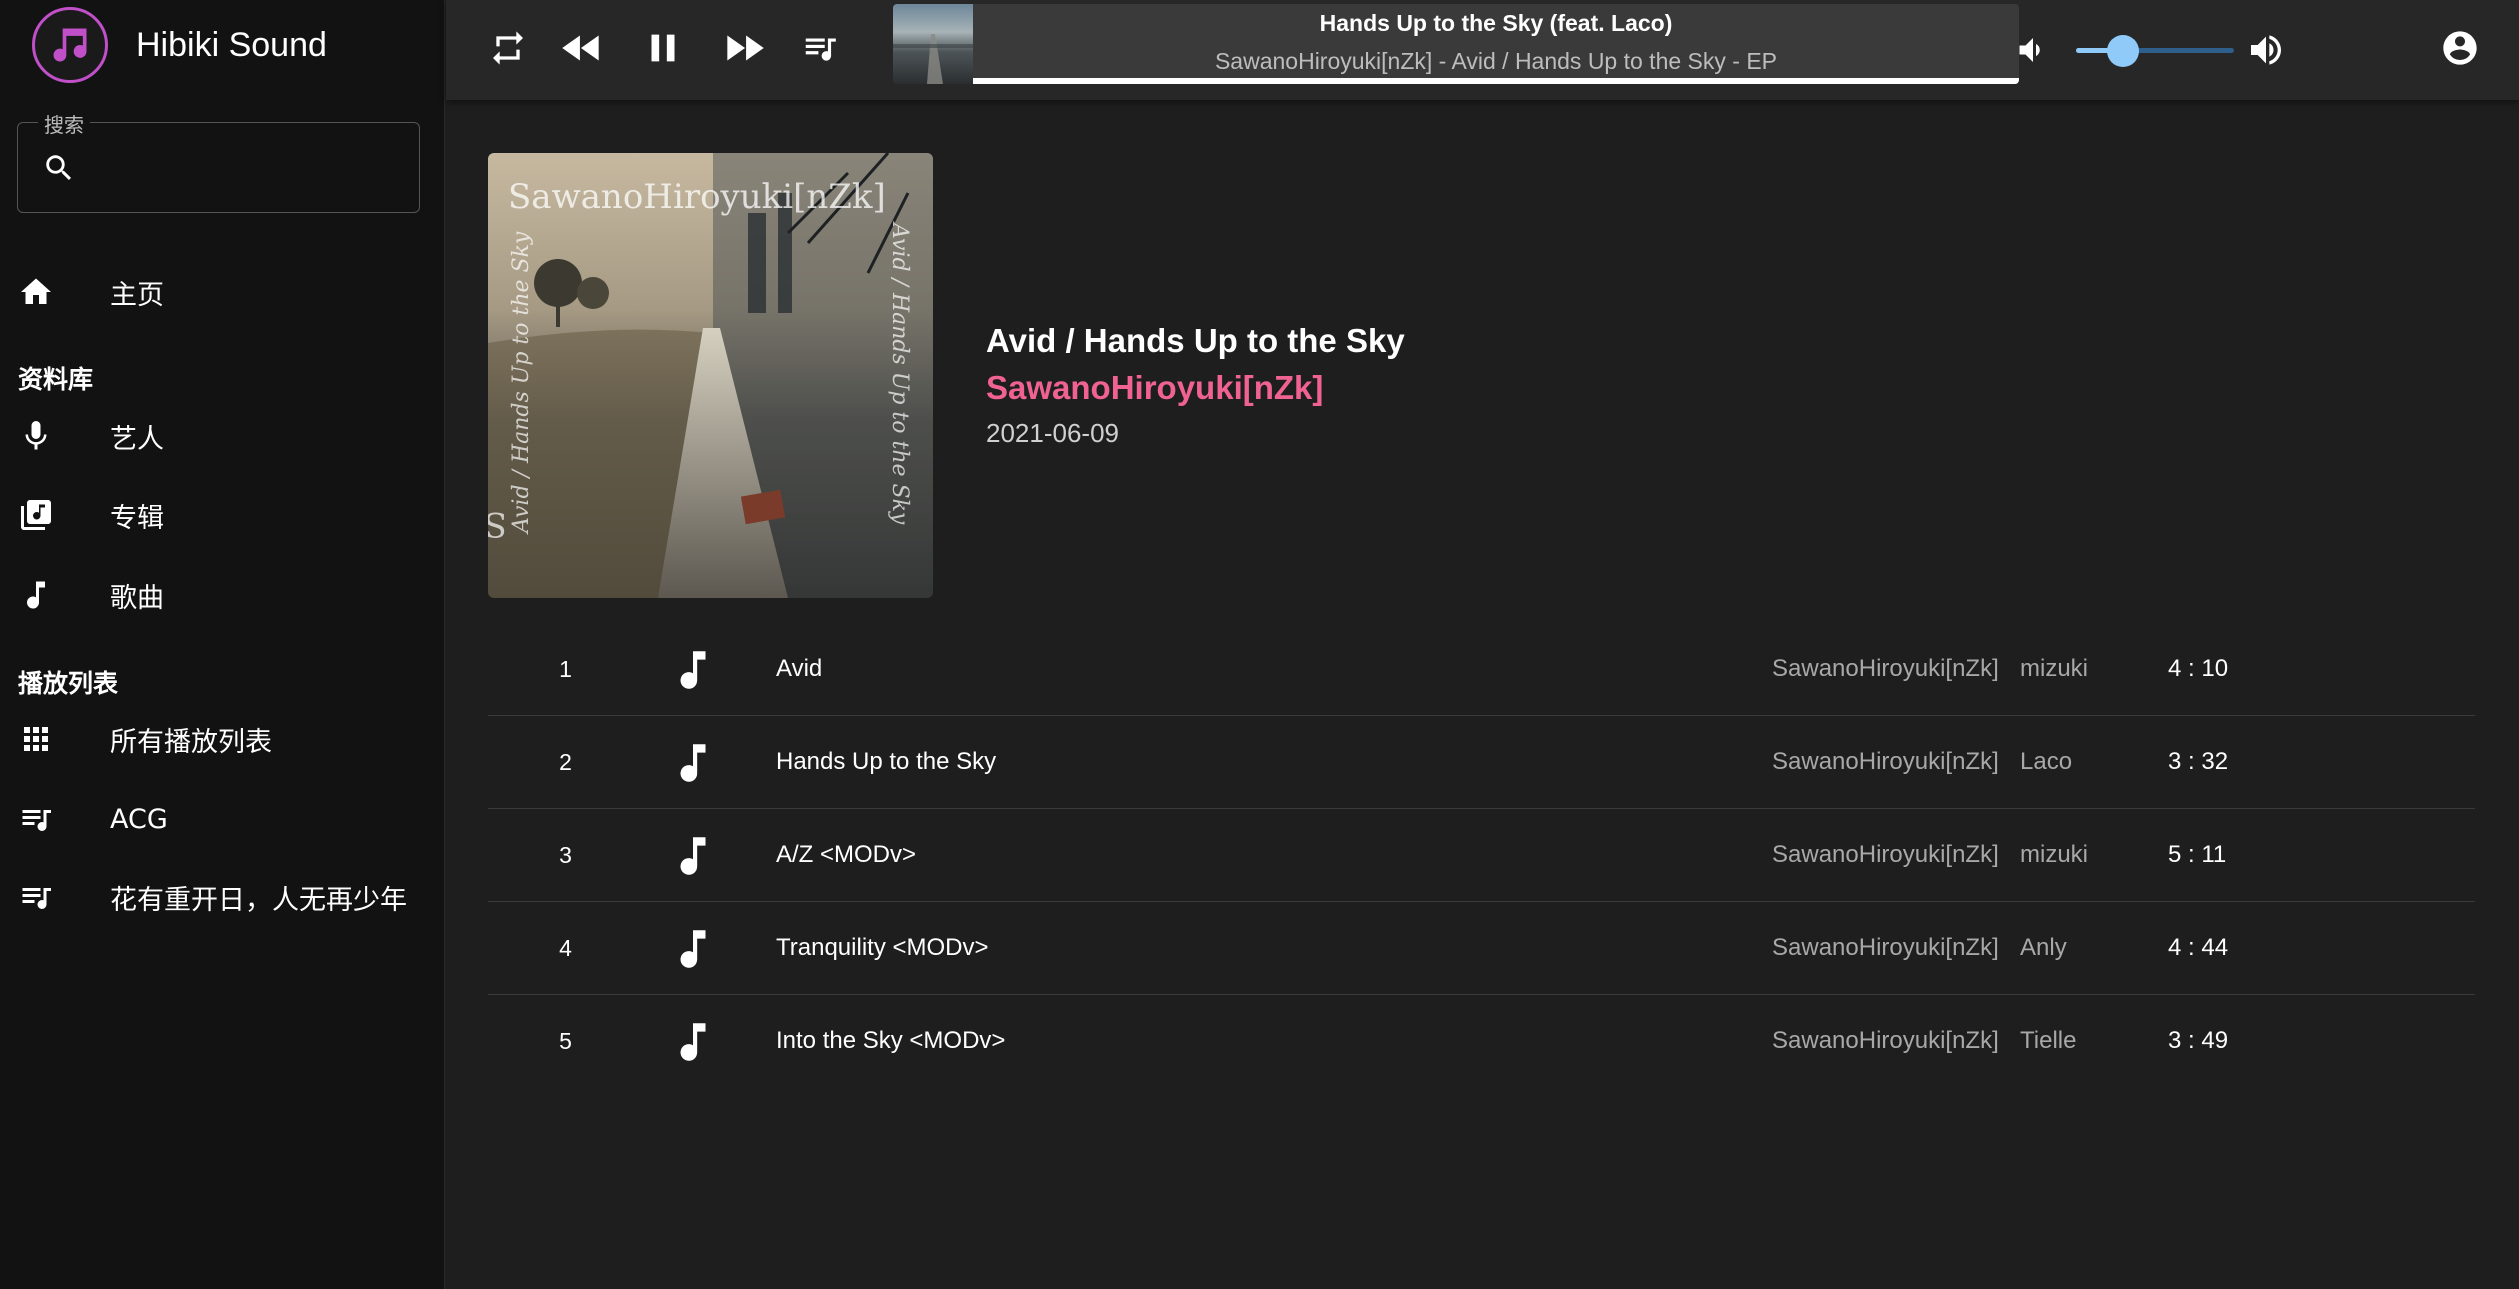 Image resolution: width=2519 pixels, height=1289 pixels. I want to click on home-icon, so click(36, 292).